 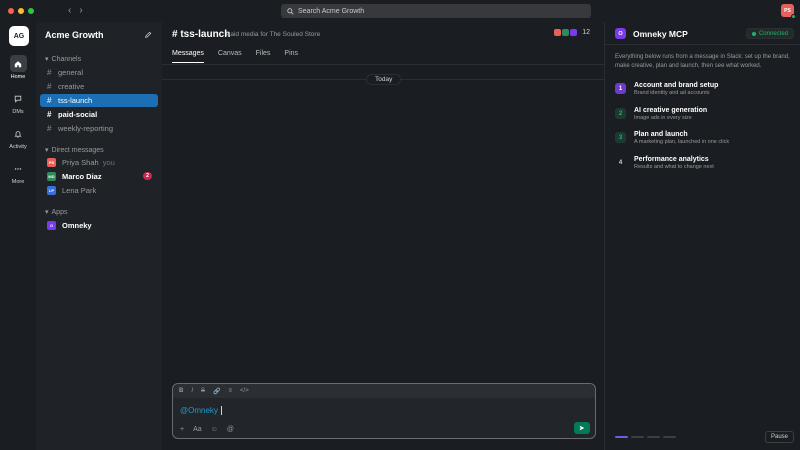 I want to click on panel-header: O Omneky MCP Connected, so click(x=702, y=33).